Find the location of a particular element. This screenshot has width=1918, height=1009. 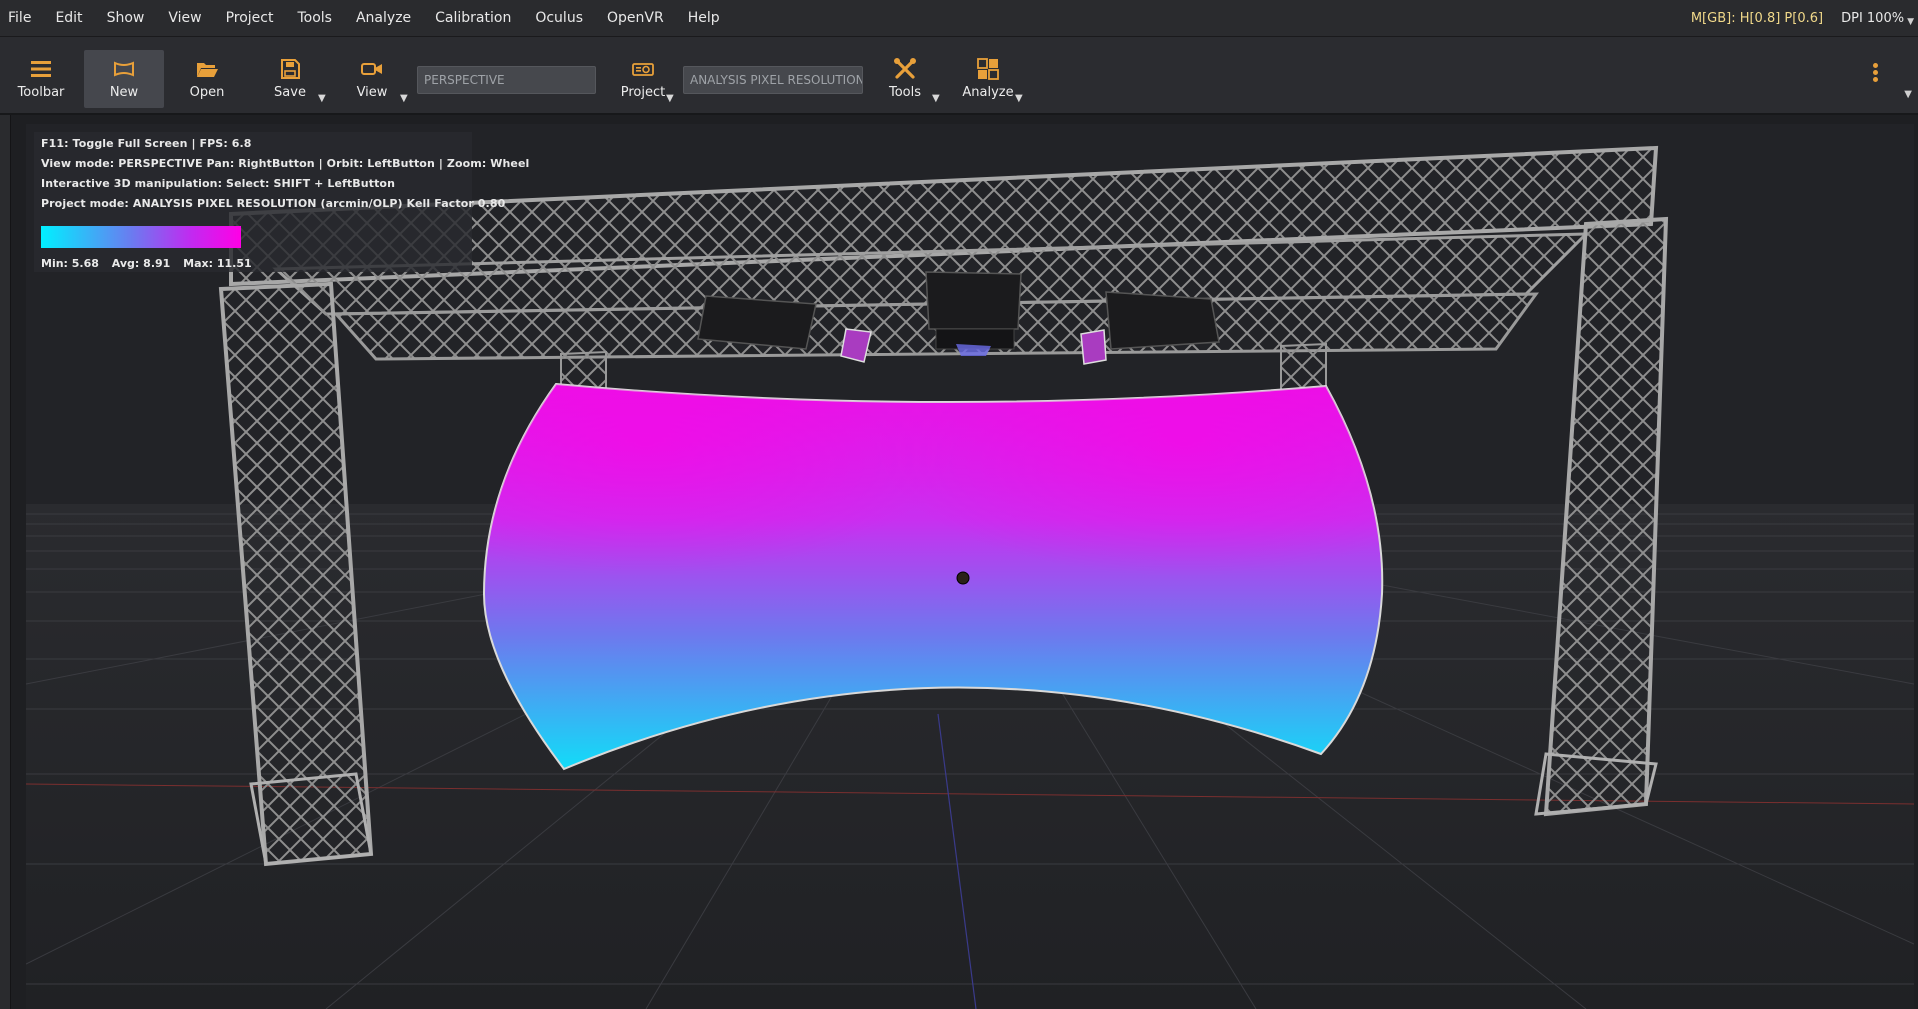

memory-readout: M[GB]: H[0.8] P[0.6] is located at coordinates (1757, 18).